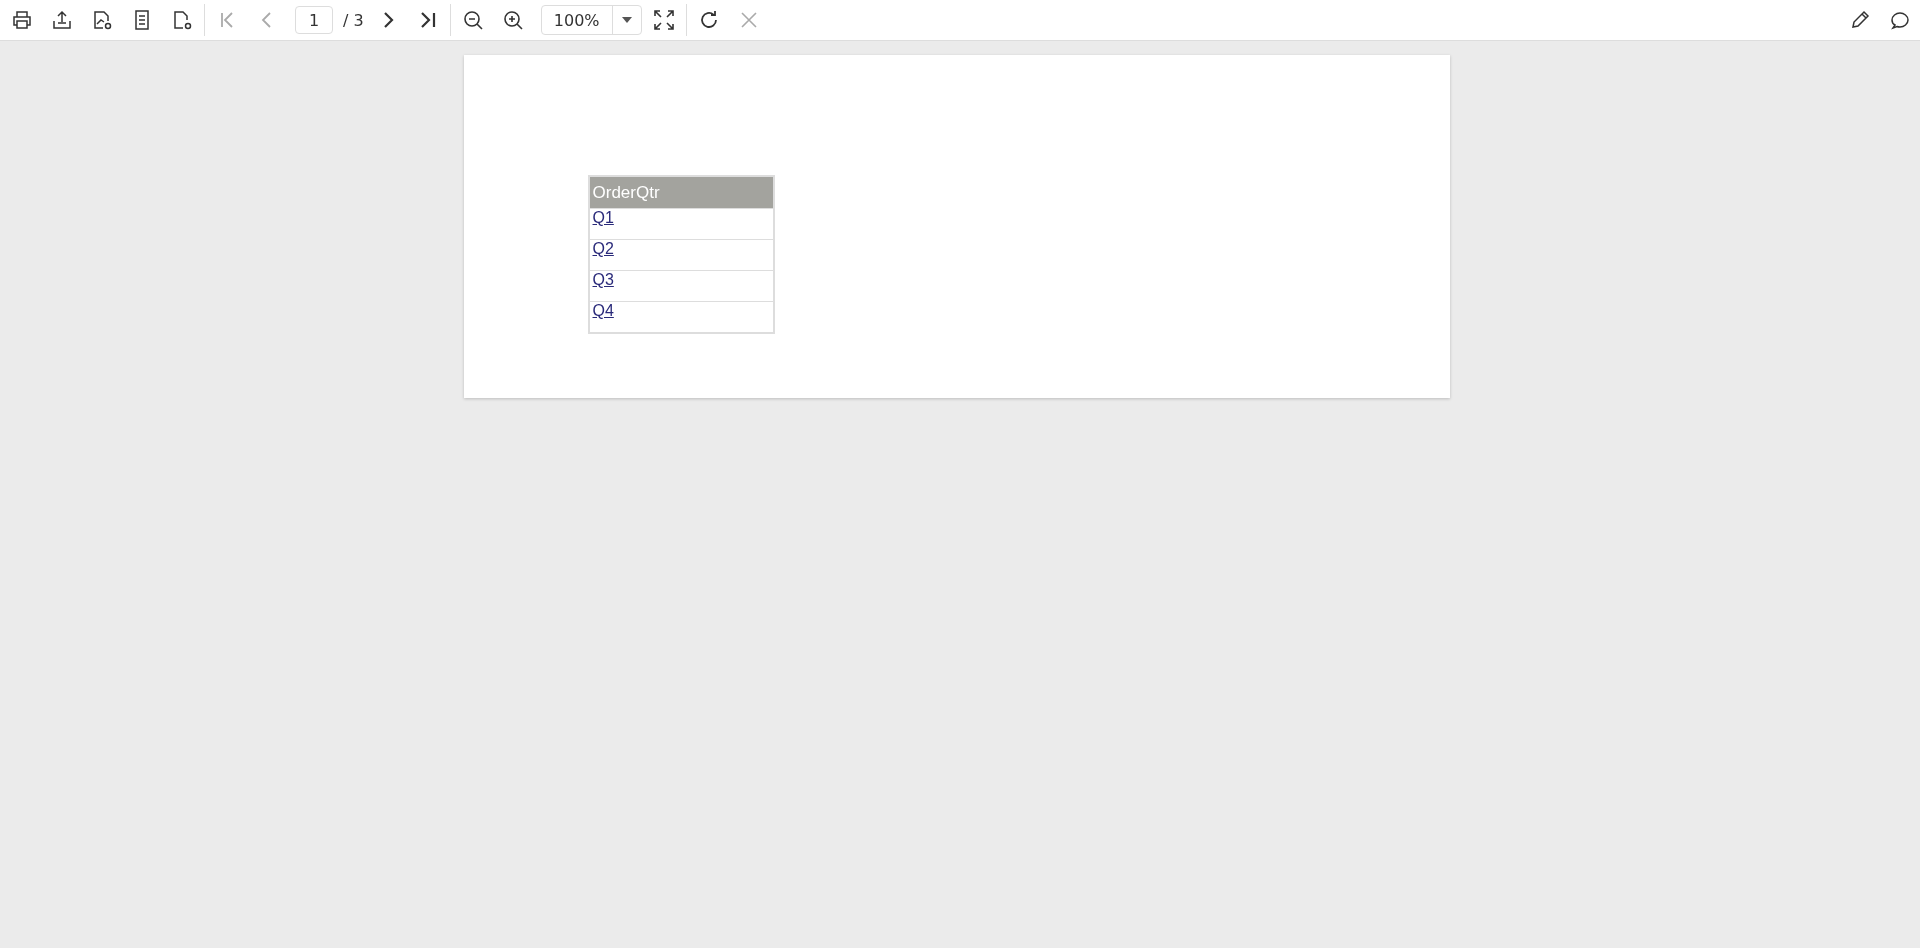 The height and width of the screenshot is (948, 1920). Describe the element at coordinates (102, 20) in the screenshot. I see `image-gear-icon` at that location.